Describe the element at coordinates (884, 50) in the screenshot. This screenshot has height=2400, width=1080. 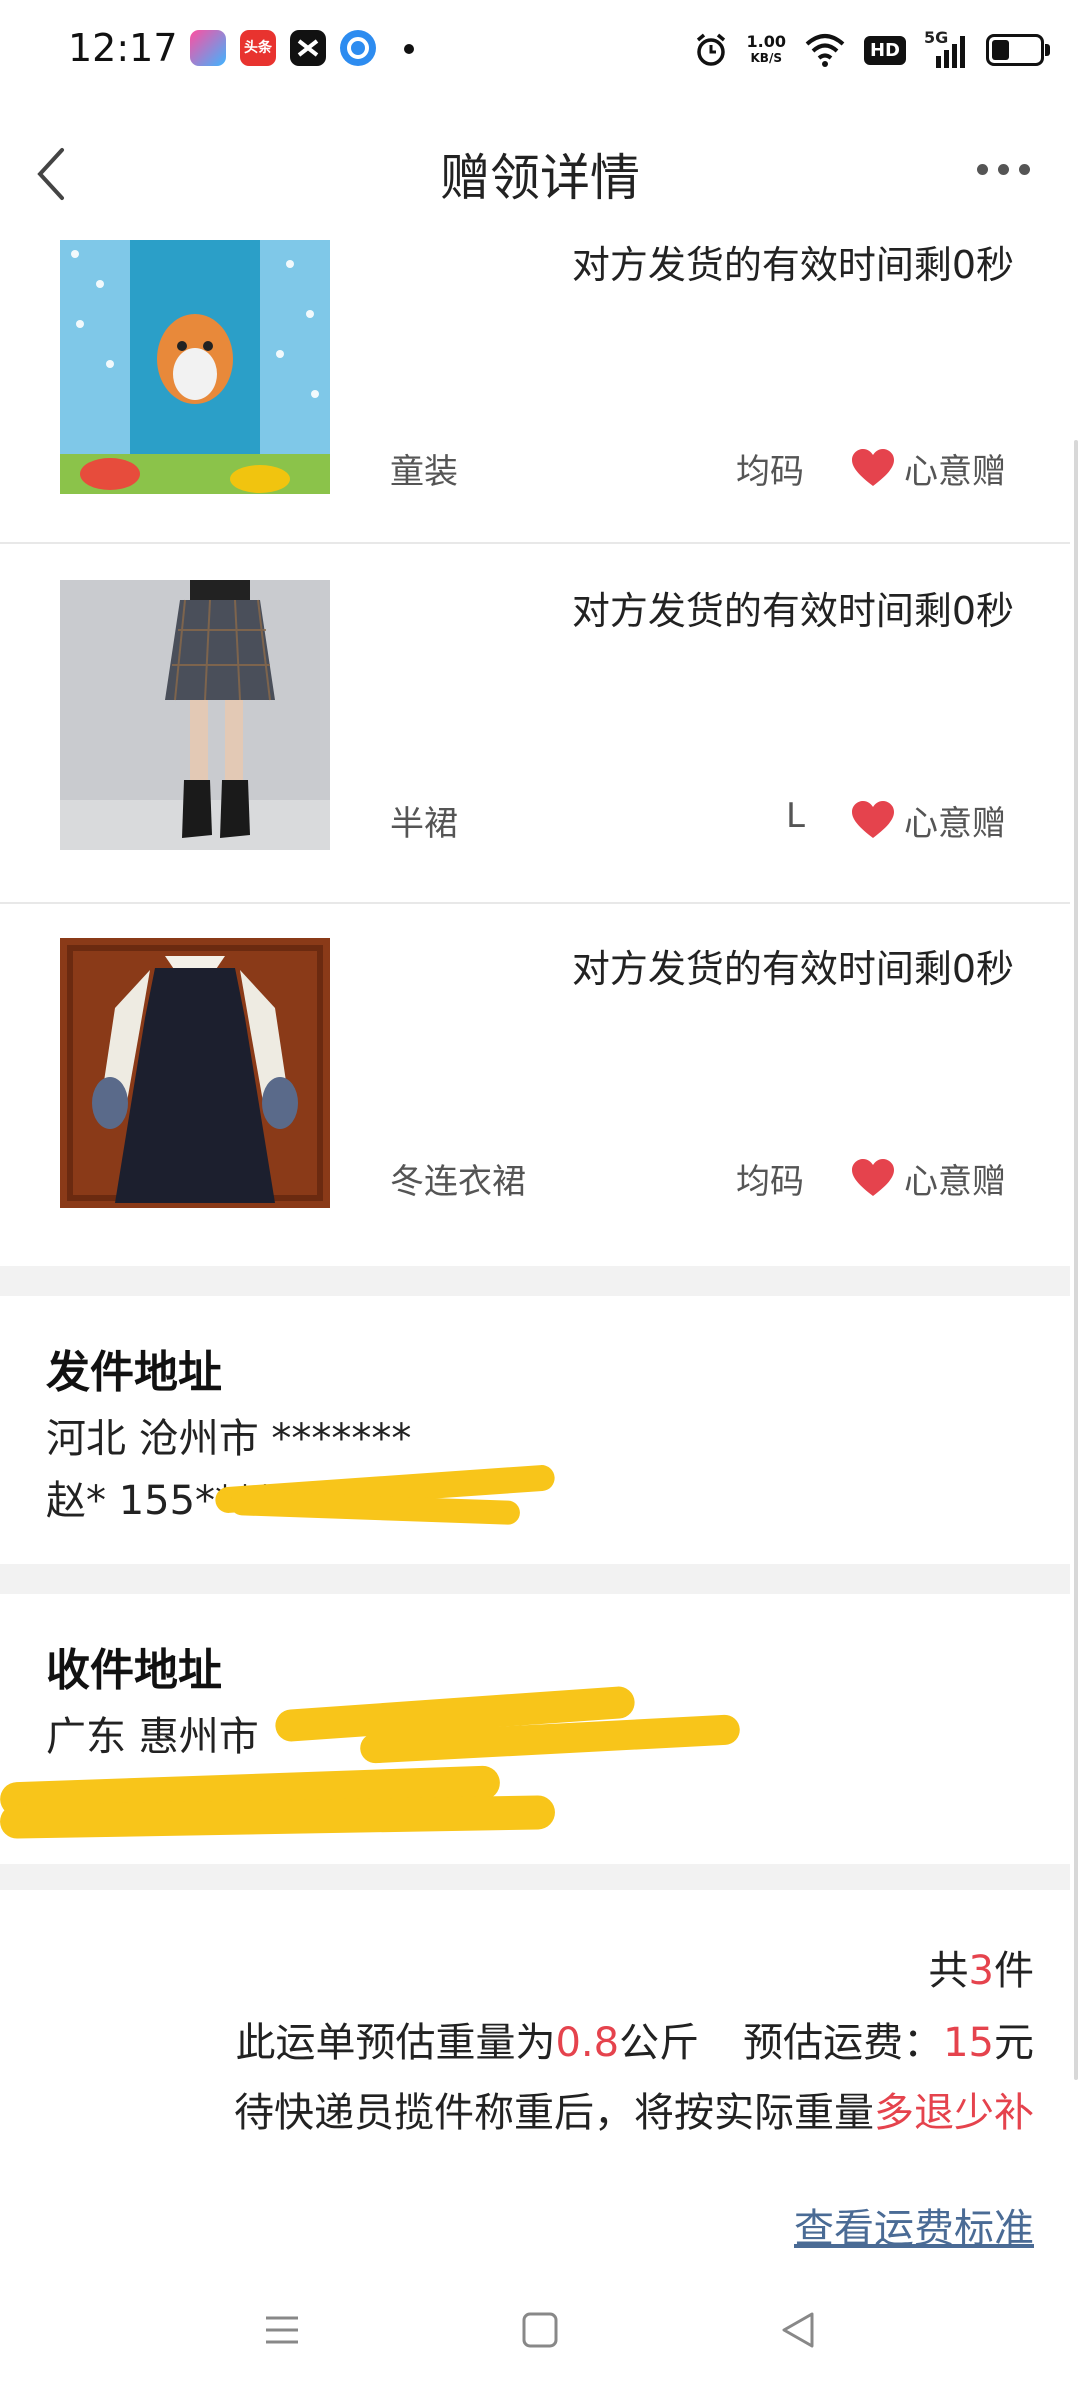
I see `hd-icon: HD` at that location.